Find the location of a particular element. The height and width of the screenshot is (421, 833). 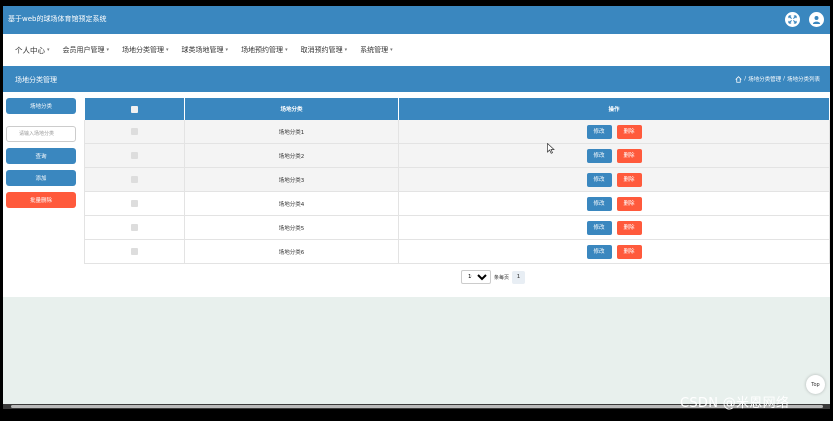

menu-item-label: 个人中心 is located at coordinates (30, 50).